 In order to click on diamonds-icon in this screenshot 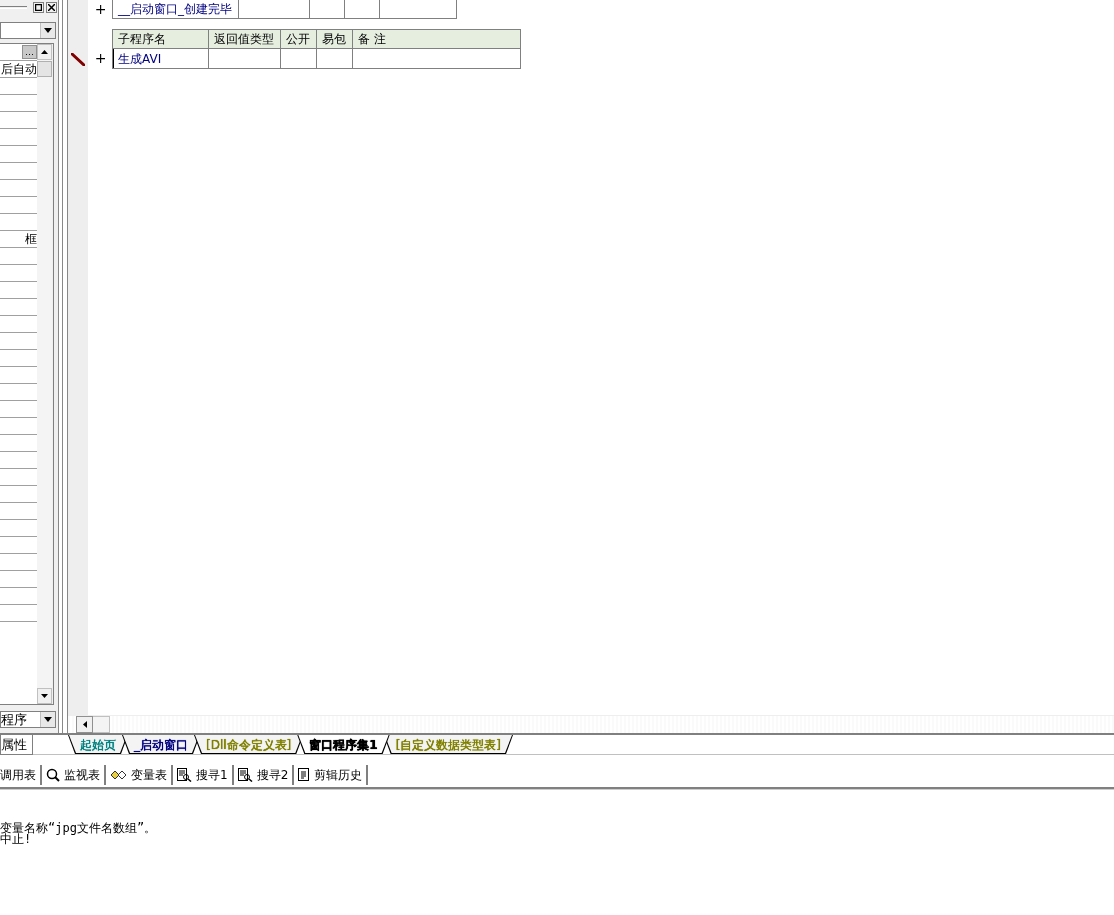, I will do `click(118, 775)`.